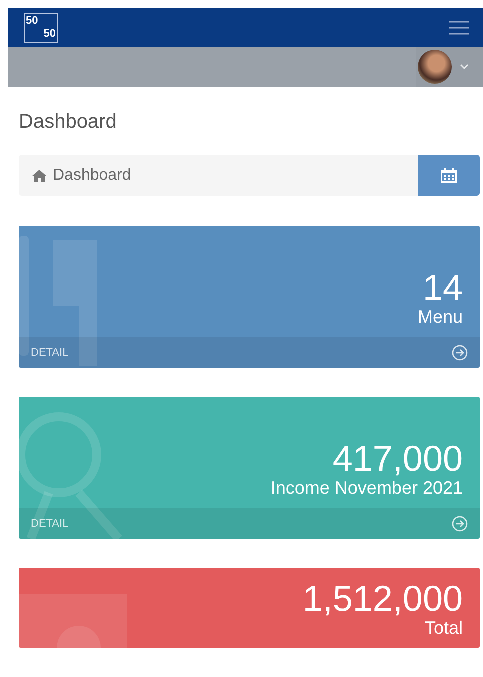  What do you see at coordinates (397, 458) in the screenshot?
I see `stat-value: 417,000` at bounding box center [397, 458].